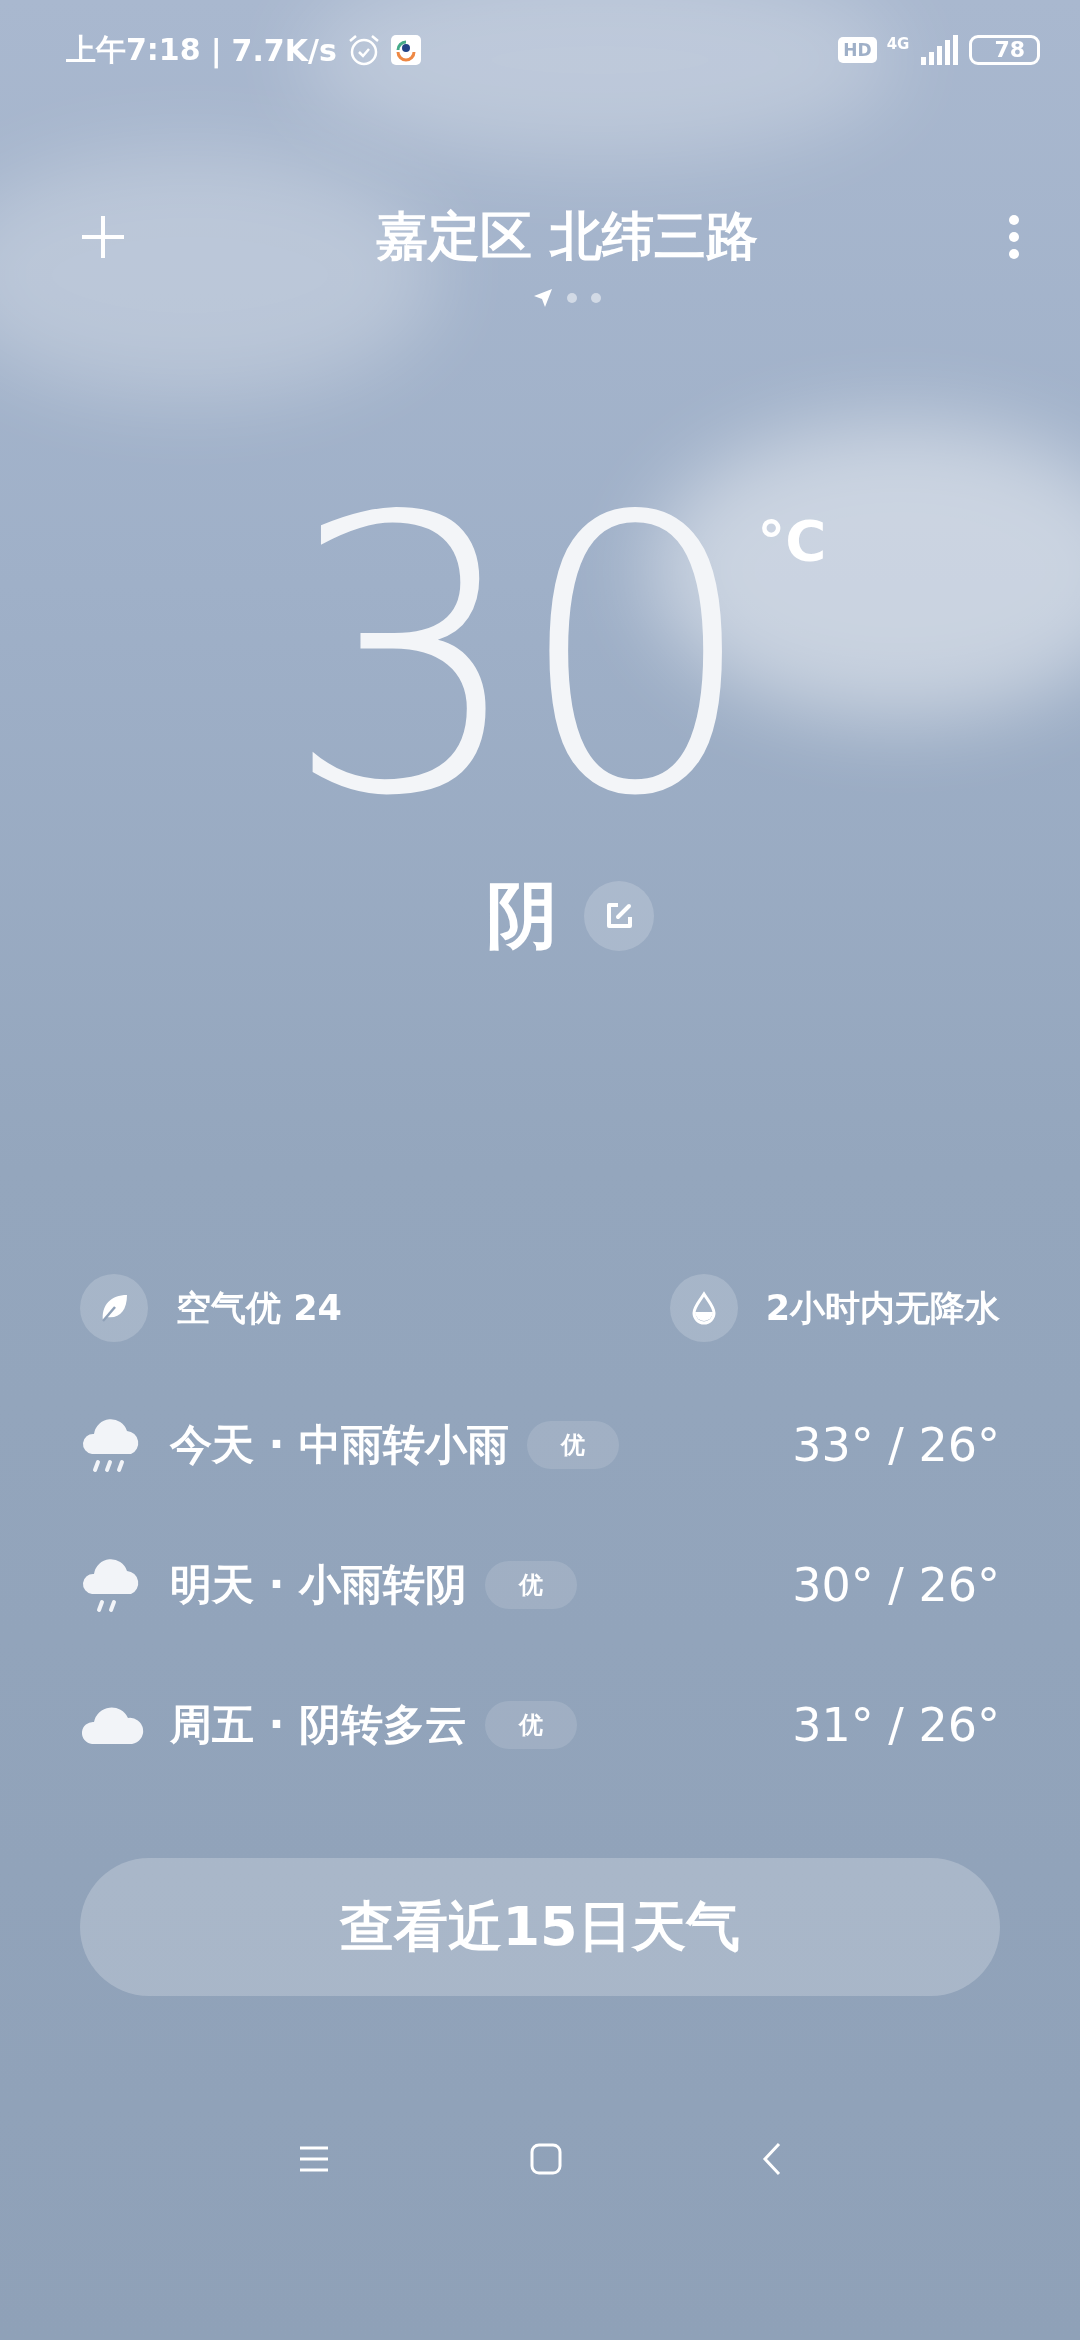 The width and height of the screenshot is (1080, 2340). Describe the element at coordinates (540, 1927) in the screenshot. I see `fifteen-day-forecast-button: 查看近15日天气` at that location.